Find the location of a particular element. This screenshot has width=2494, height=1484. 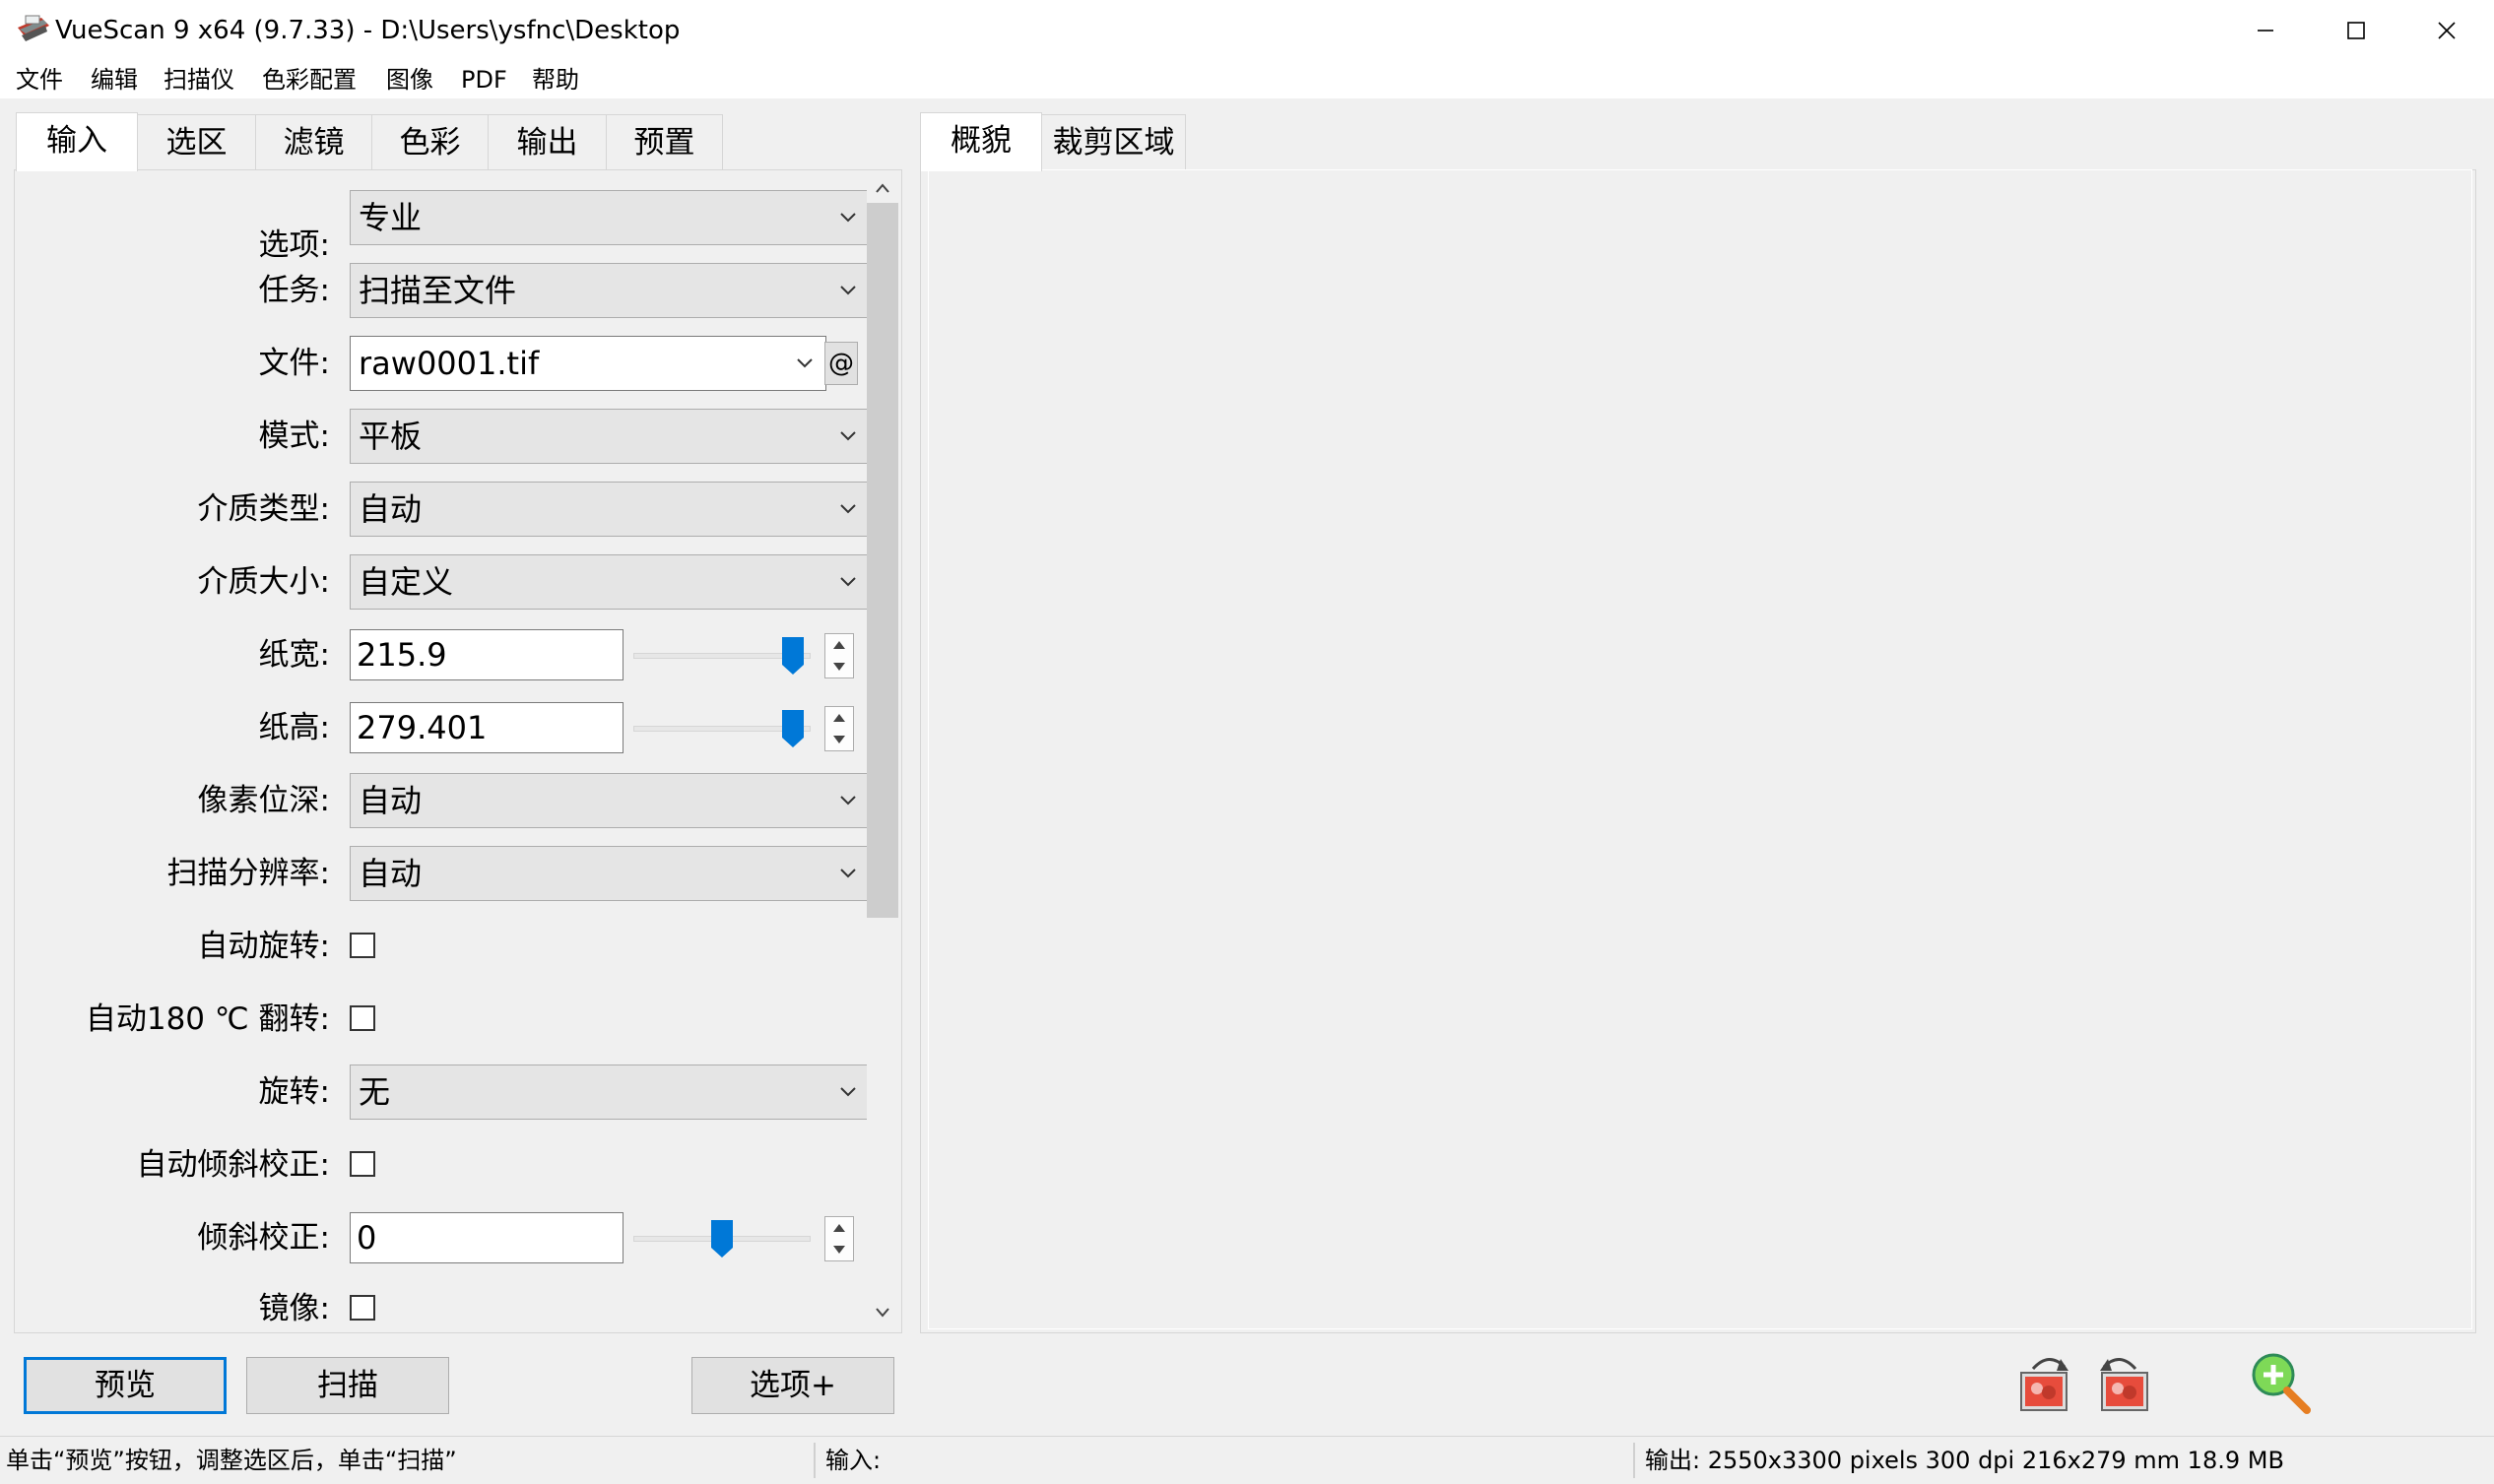

menu-pdf: PDF is located at coordinates (484, 79).